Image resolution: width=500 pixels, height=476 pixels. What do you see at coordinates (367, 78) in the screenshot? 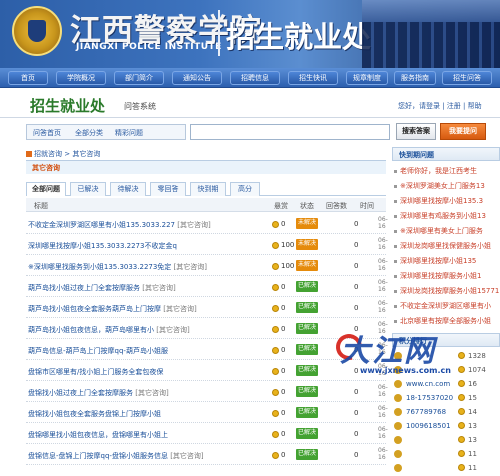
I see `nav-rules: 规章制度` at bounding box center [367, 78].